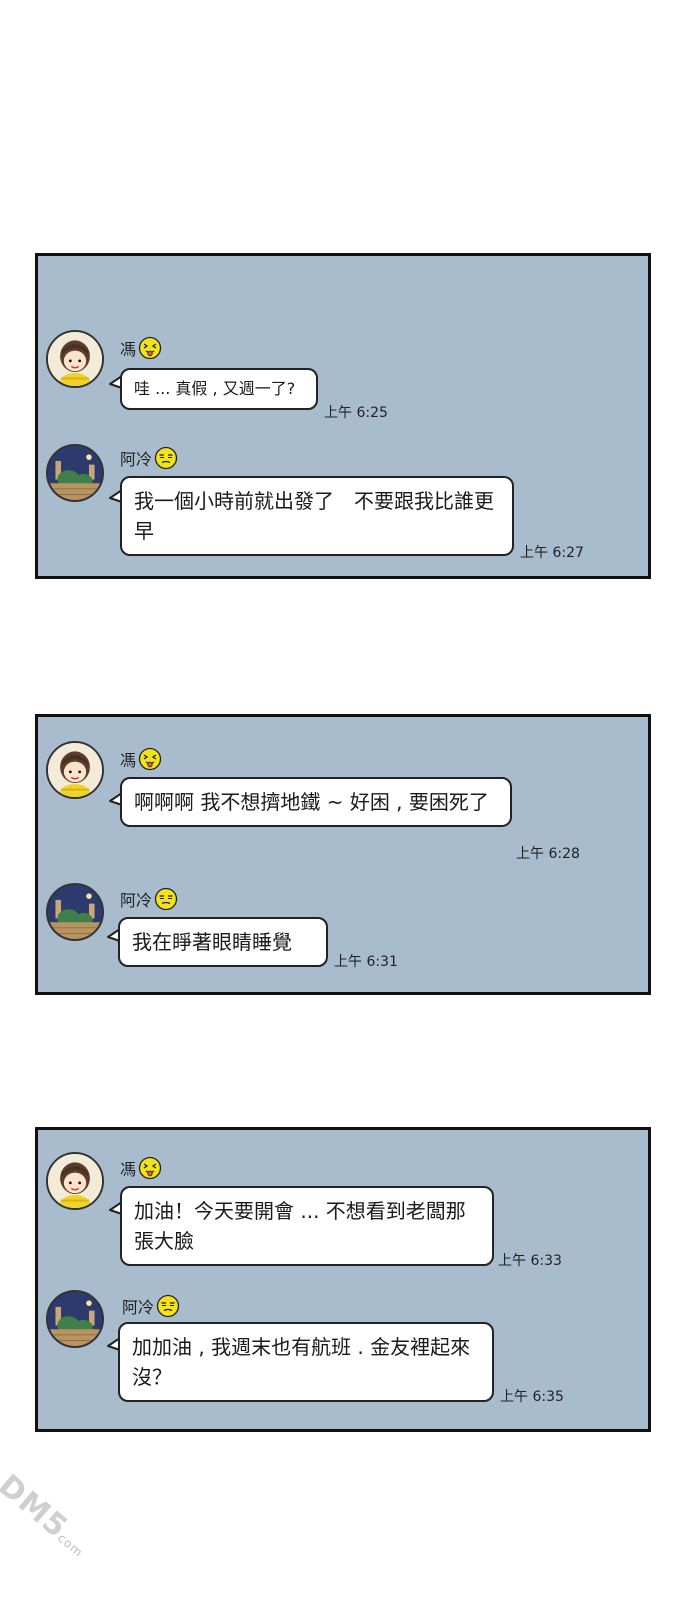  Describe the element at coordinates (70, 1545) in the screenshot. I see `watermark-sub: com` at that location.